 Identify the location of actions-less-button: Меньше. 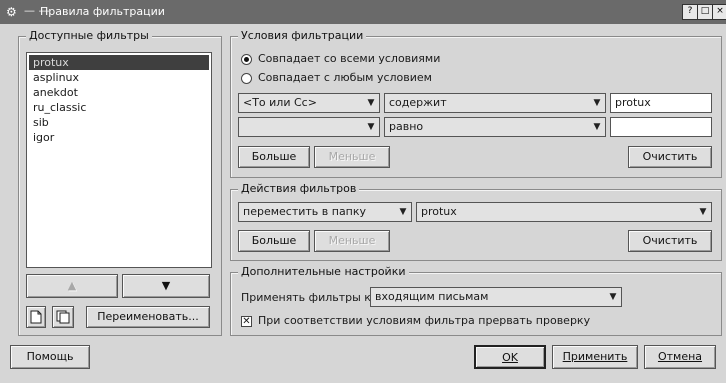
(352, 241).